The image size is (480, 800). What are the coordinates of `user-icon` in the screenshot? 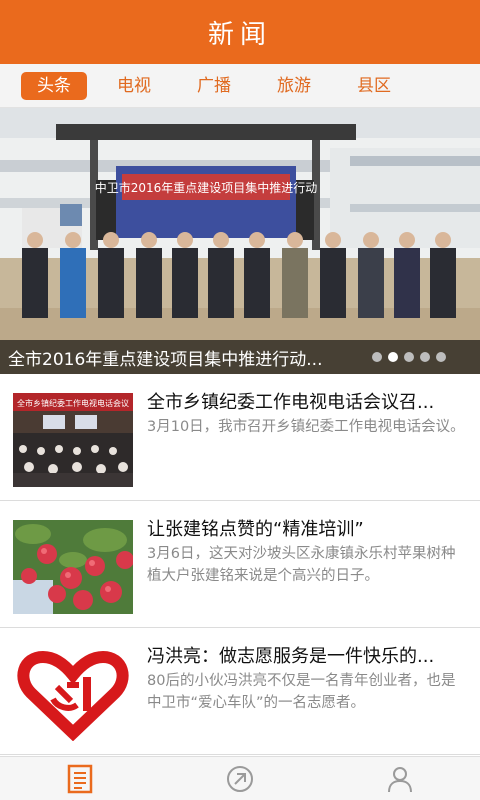 It's located at (400, 779).